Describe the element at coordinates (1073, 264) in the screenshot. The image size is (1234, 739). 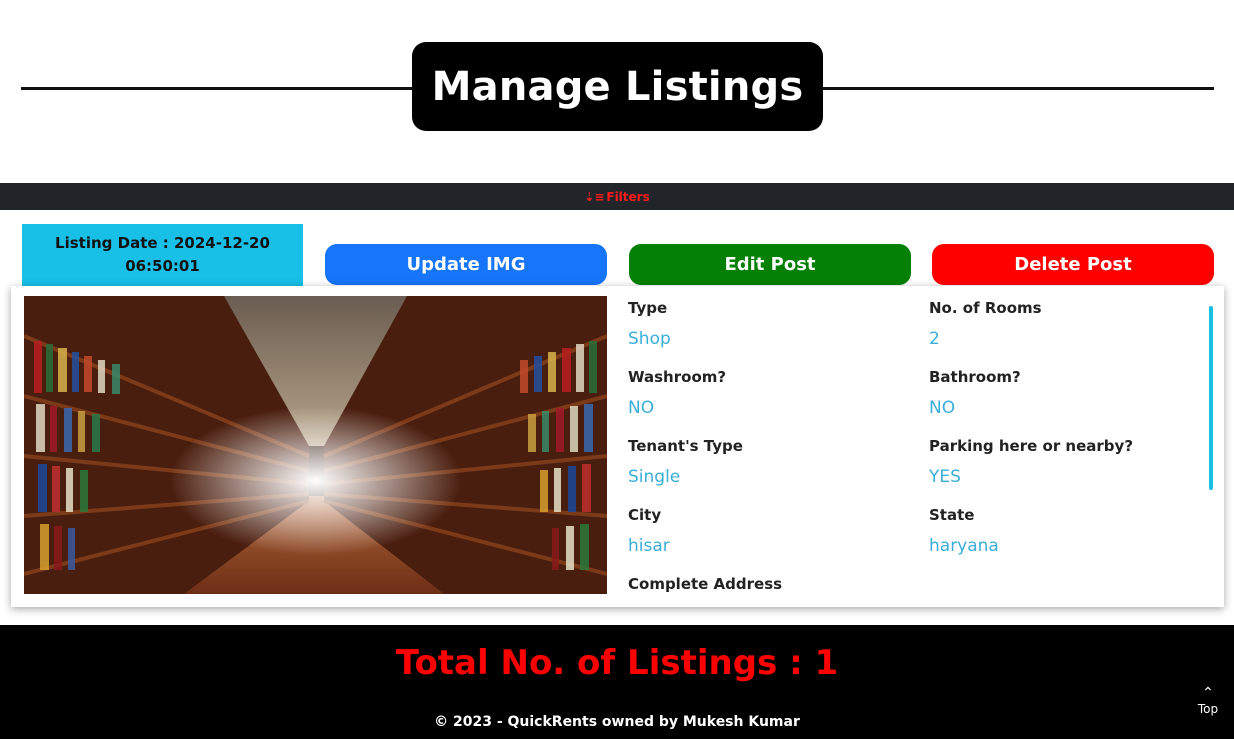
I see `delete-post-button: Delete Post` at that location.